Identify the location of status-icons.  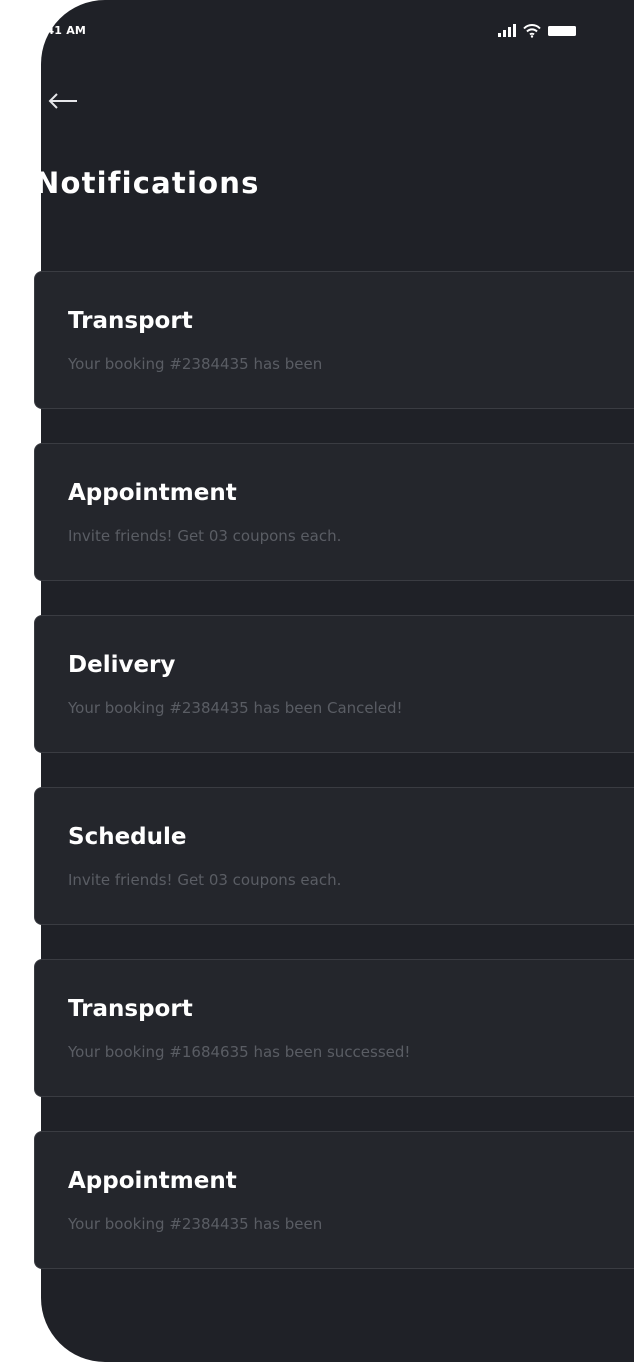
(537, 31).